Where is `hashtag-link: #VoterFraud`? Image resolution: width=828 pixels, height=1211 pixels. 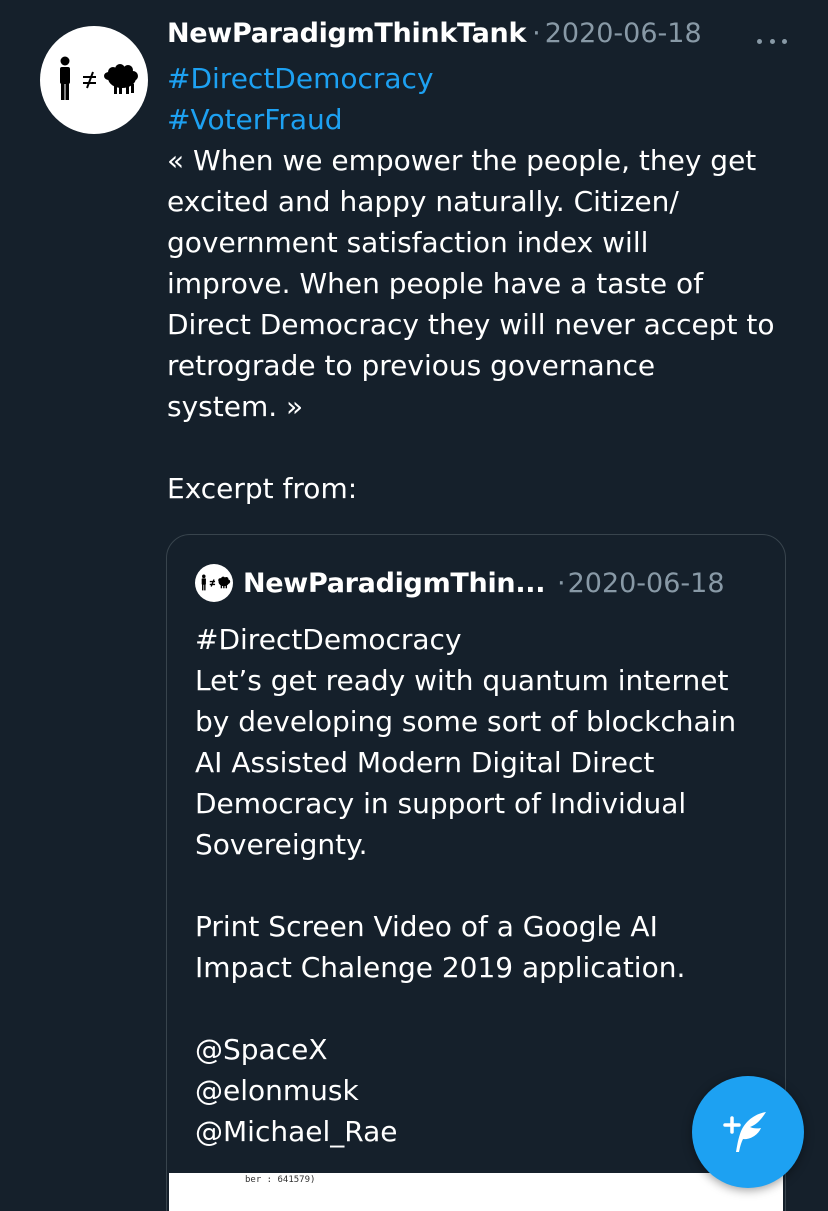
hashtag-link: #VoterFraud is located at coordinates (482, 119).